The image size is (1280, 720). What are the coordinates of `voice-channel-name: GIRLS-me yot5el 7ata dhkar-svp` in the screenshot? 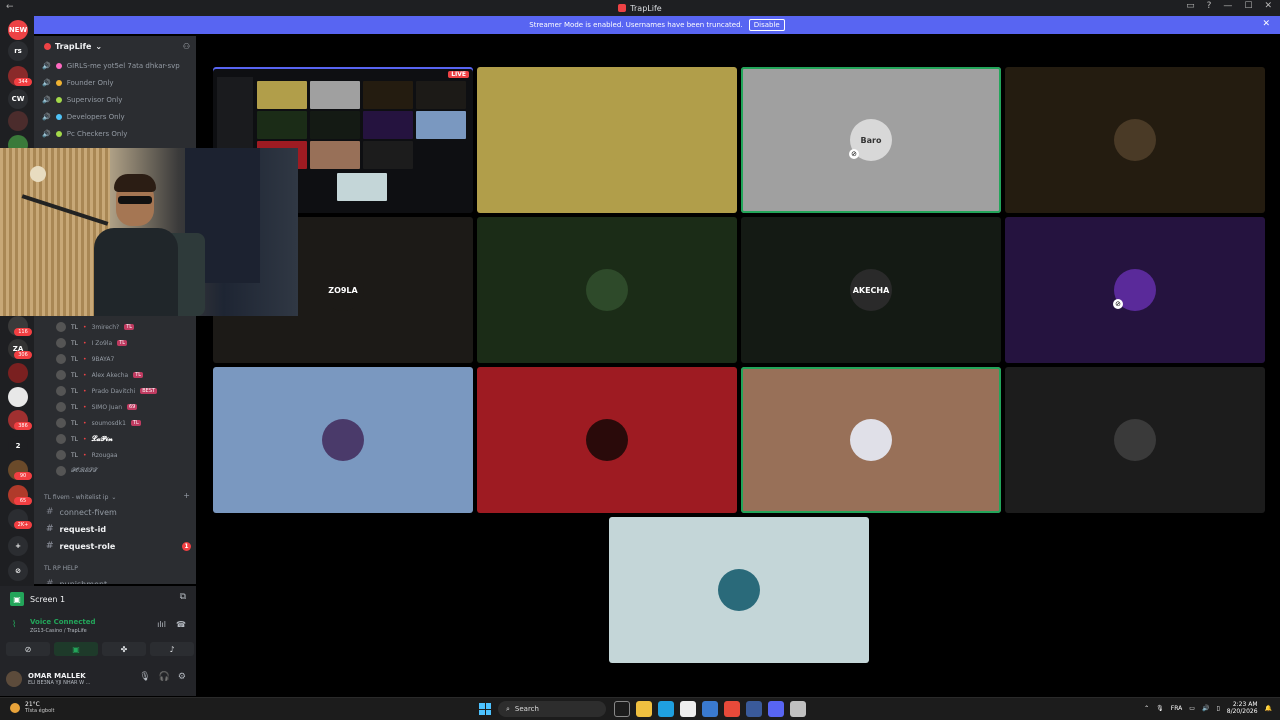 It's located at (123, 66).